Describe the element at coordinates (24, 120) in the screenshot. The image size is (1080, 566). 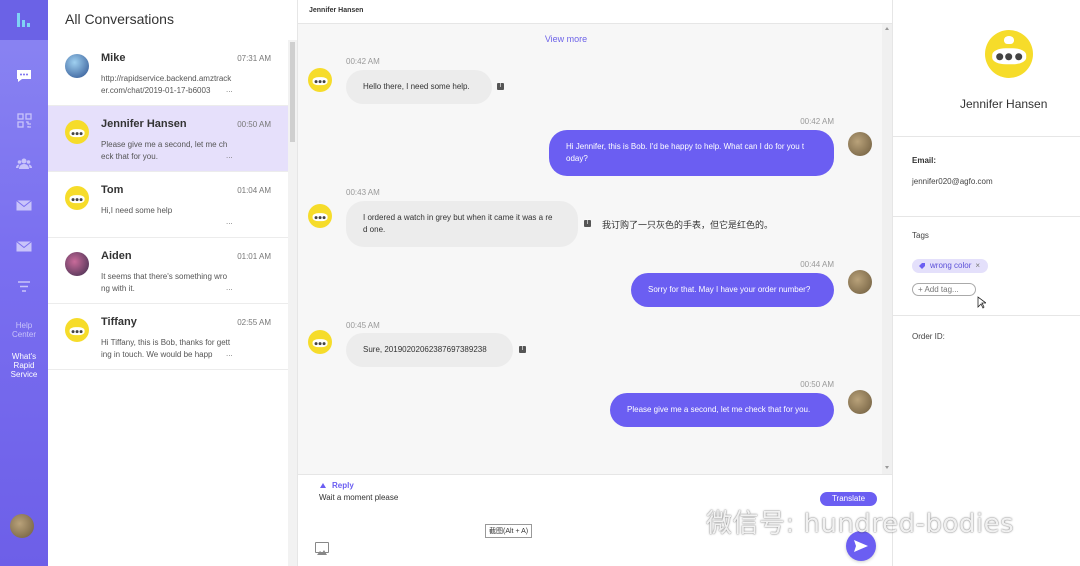
I see `qr-code-icon` at that location.